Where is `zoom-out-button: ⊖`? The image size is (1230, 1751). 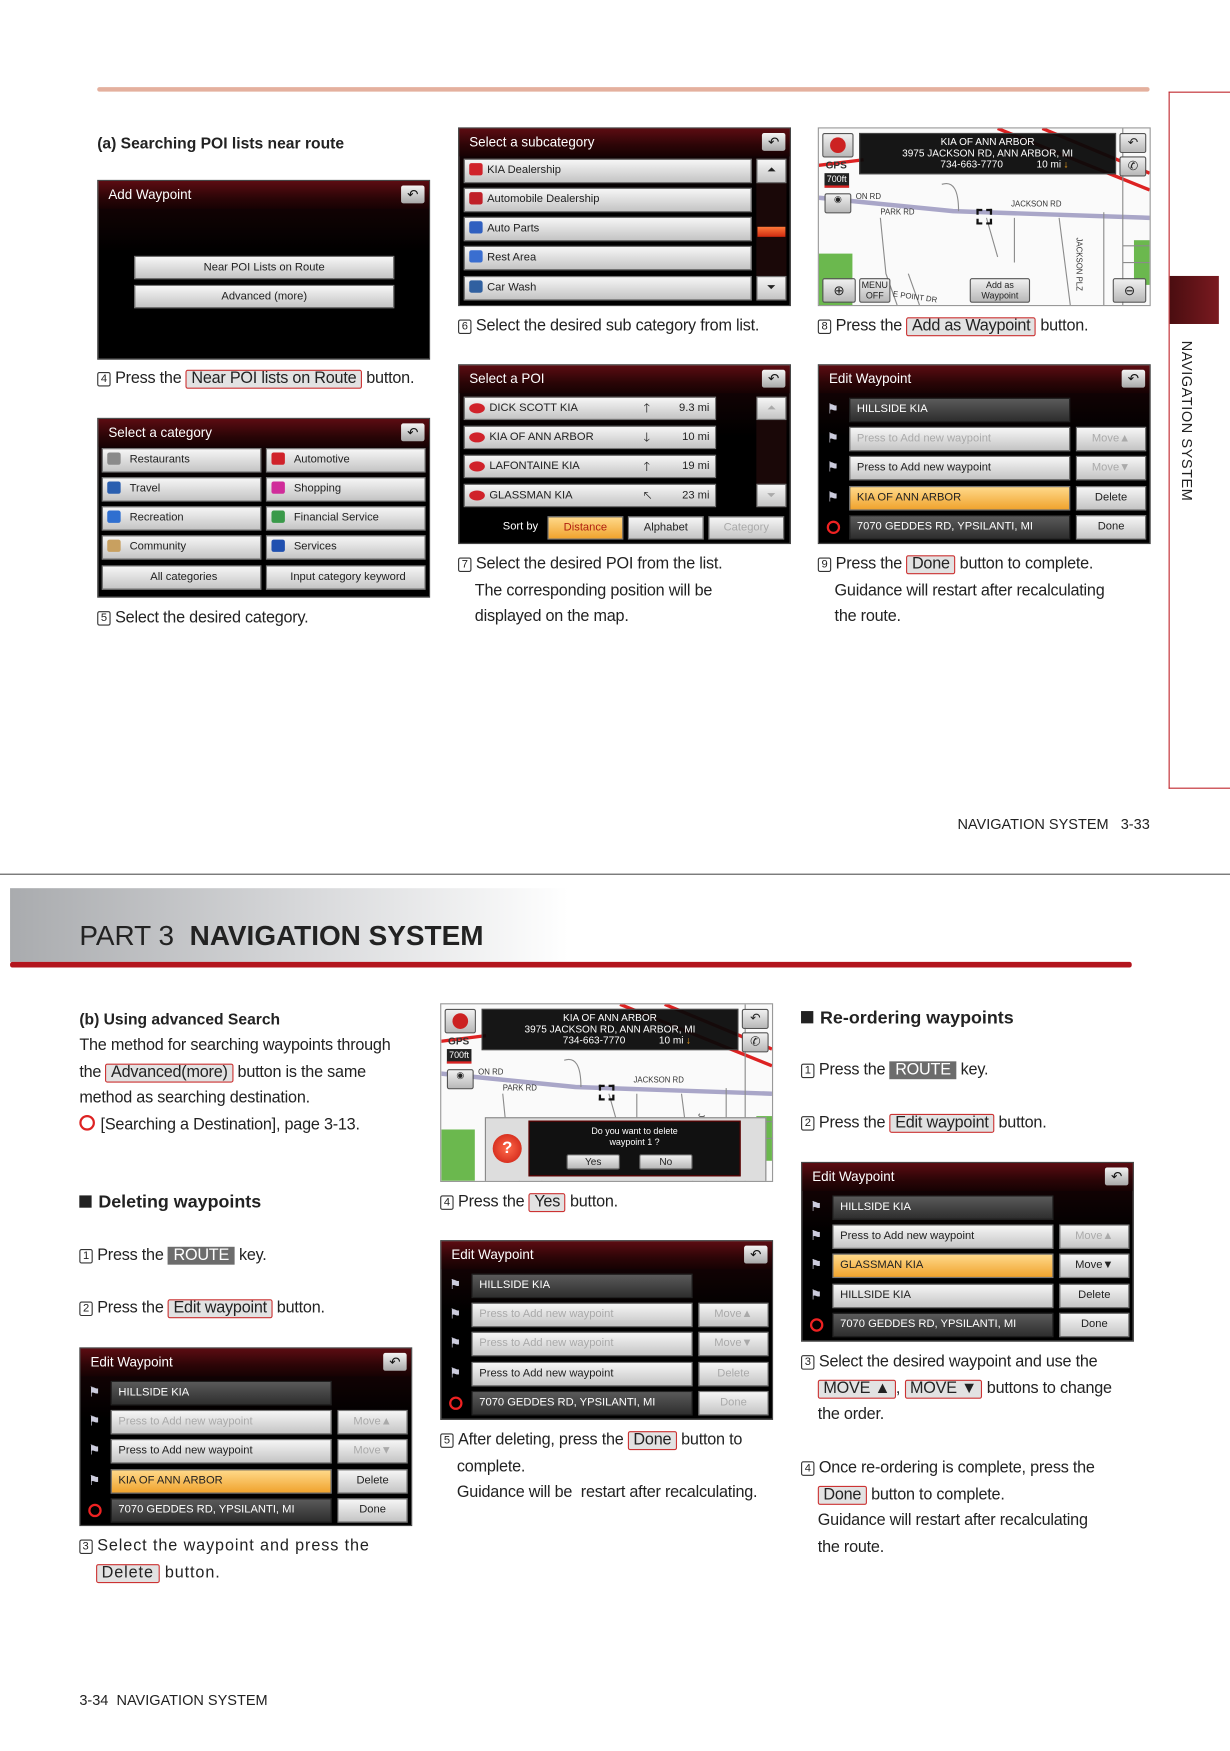
zoom-out-button: ⊖ is located at coordinates (1129, 290).